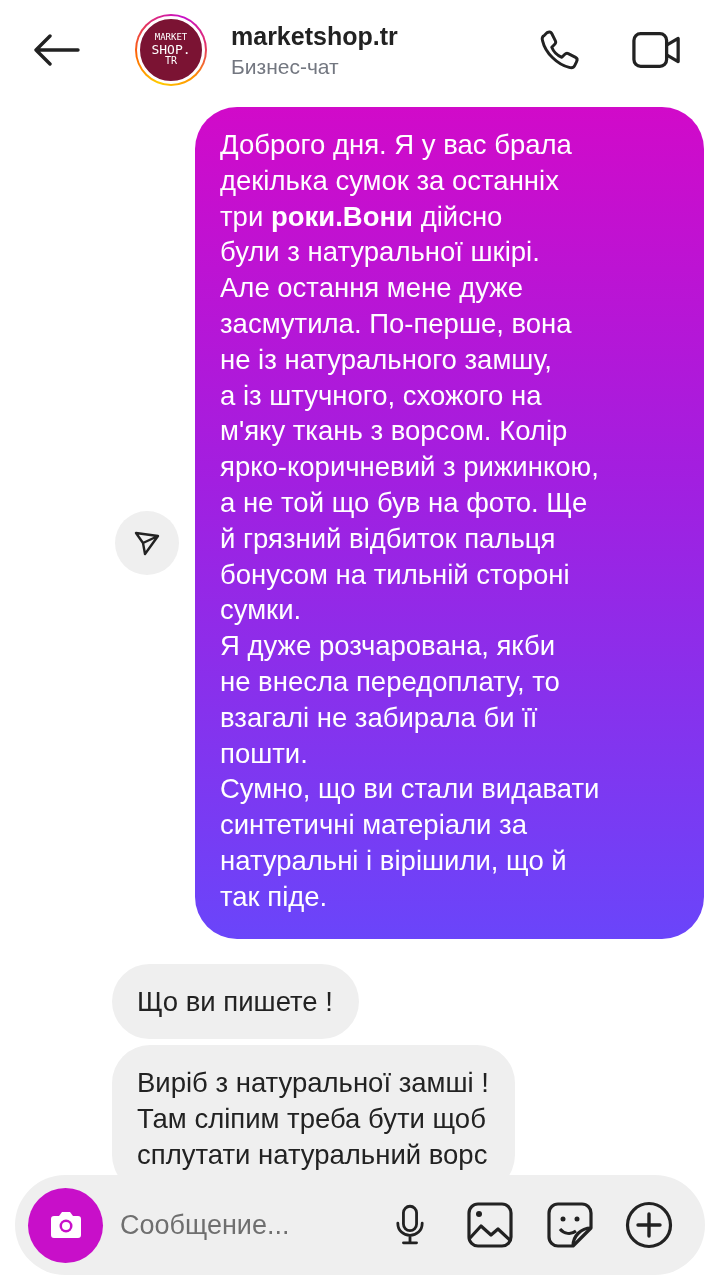 Image resolution: width=720 pixels, height=1278 pixels. I want to click on chat-subtitle: Бизнес-чат, so click(285, 66).